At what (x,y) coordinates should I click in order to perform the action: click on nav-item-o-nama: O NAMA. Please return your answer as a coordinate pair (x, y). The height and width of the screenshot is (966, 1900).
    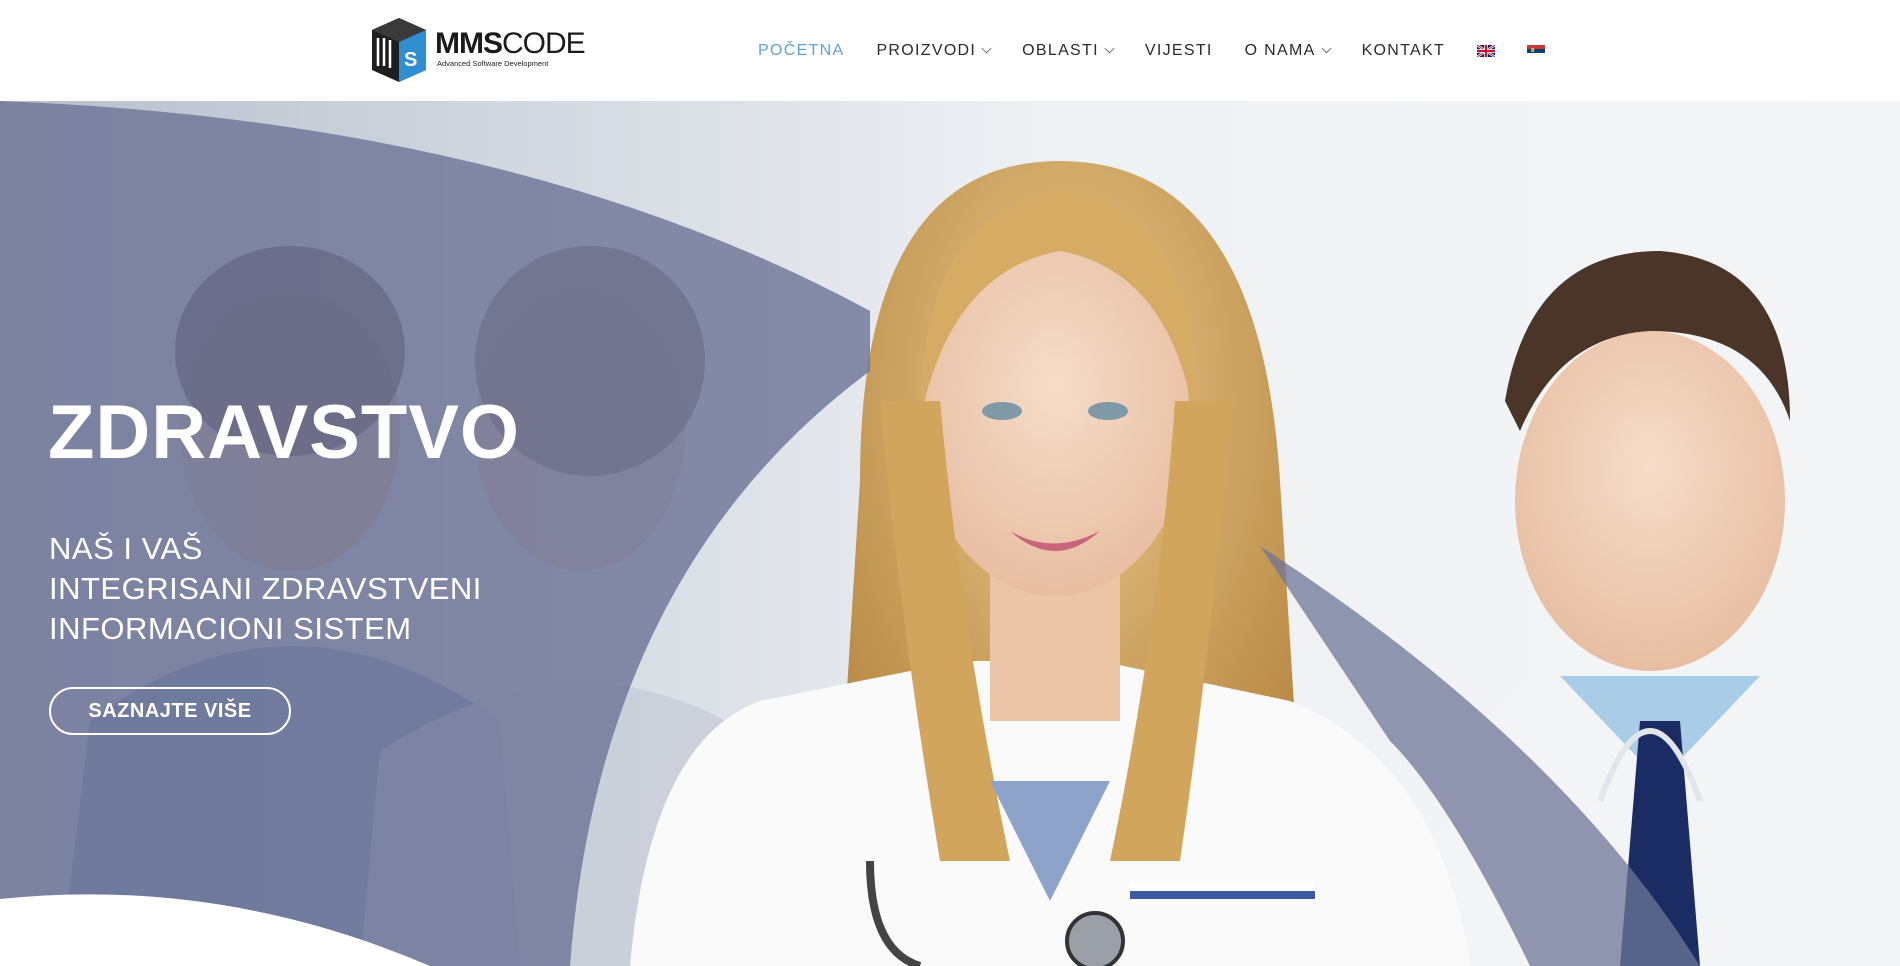
    Looking at the image, I should click on (1288, 51).